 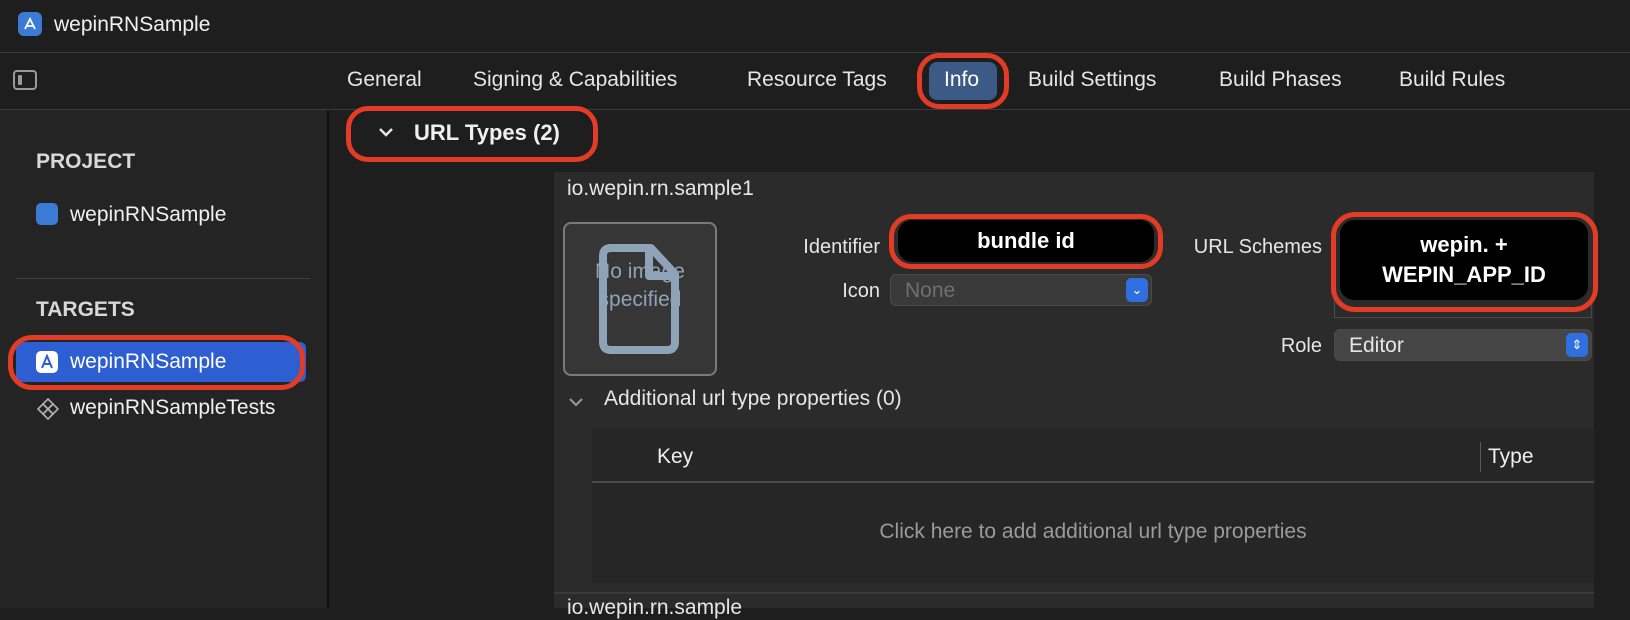 I want to click on url-type-entry-title: io.wepin.rn.sample1, so click(x=660, y=188).